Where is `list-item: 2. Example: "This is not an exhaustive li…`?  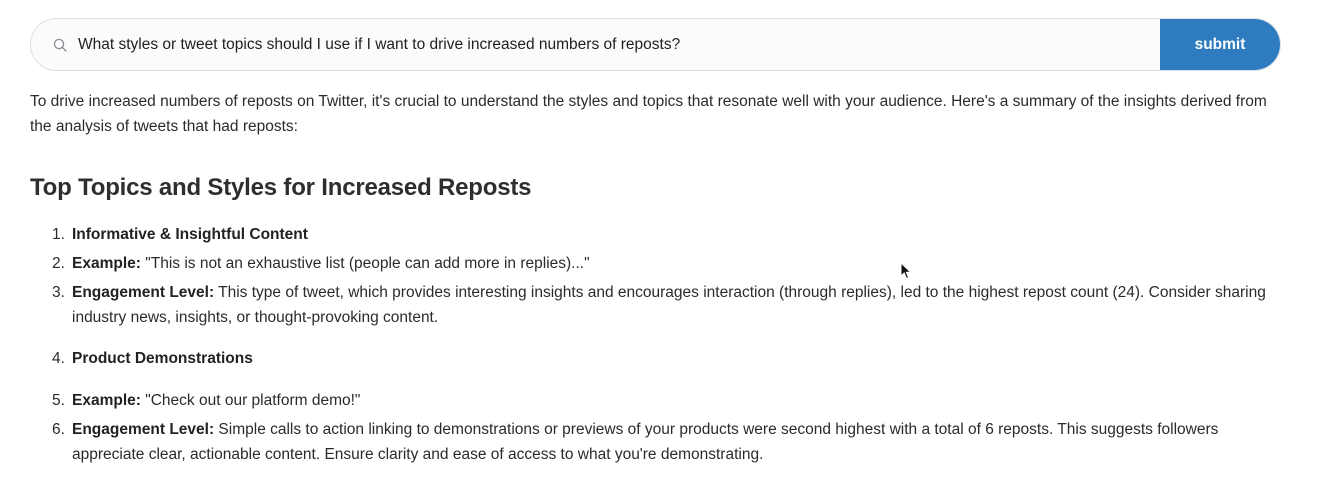
list-item: 2. Example: "This is not an exhaustive li… is located at coordinates (667, 263).